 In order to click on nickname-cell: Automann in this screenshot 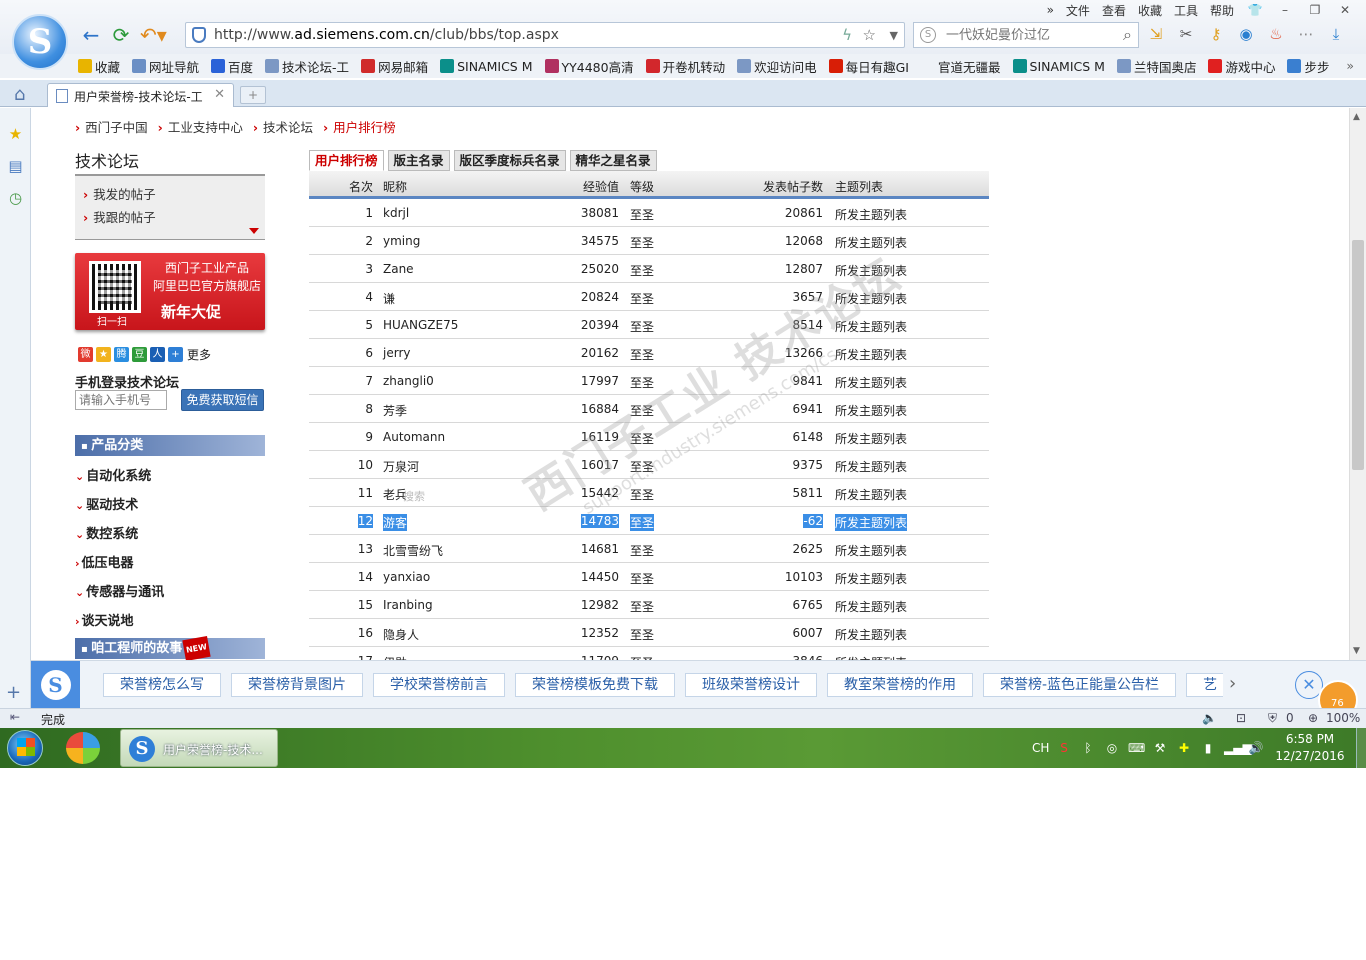, I will do `click(414, 437)`.